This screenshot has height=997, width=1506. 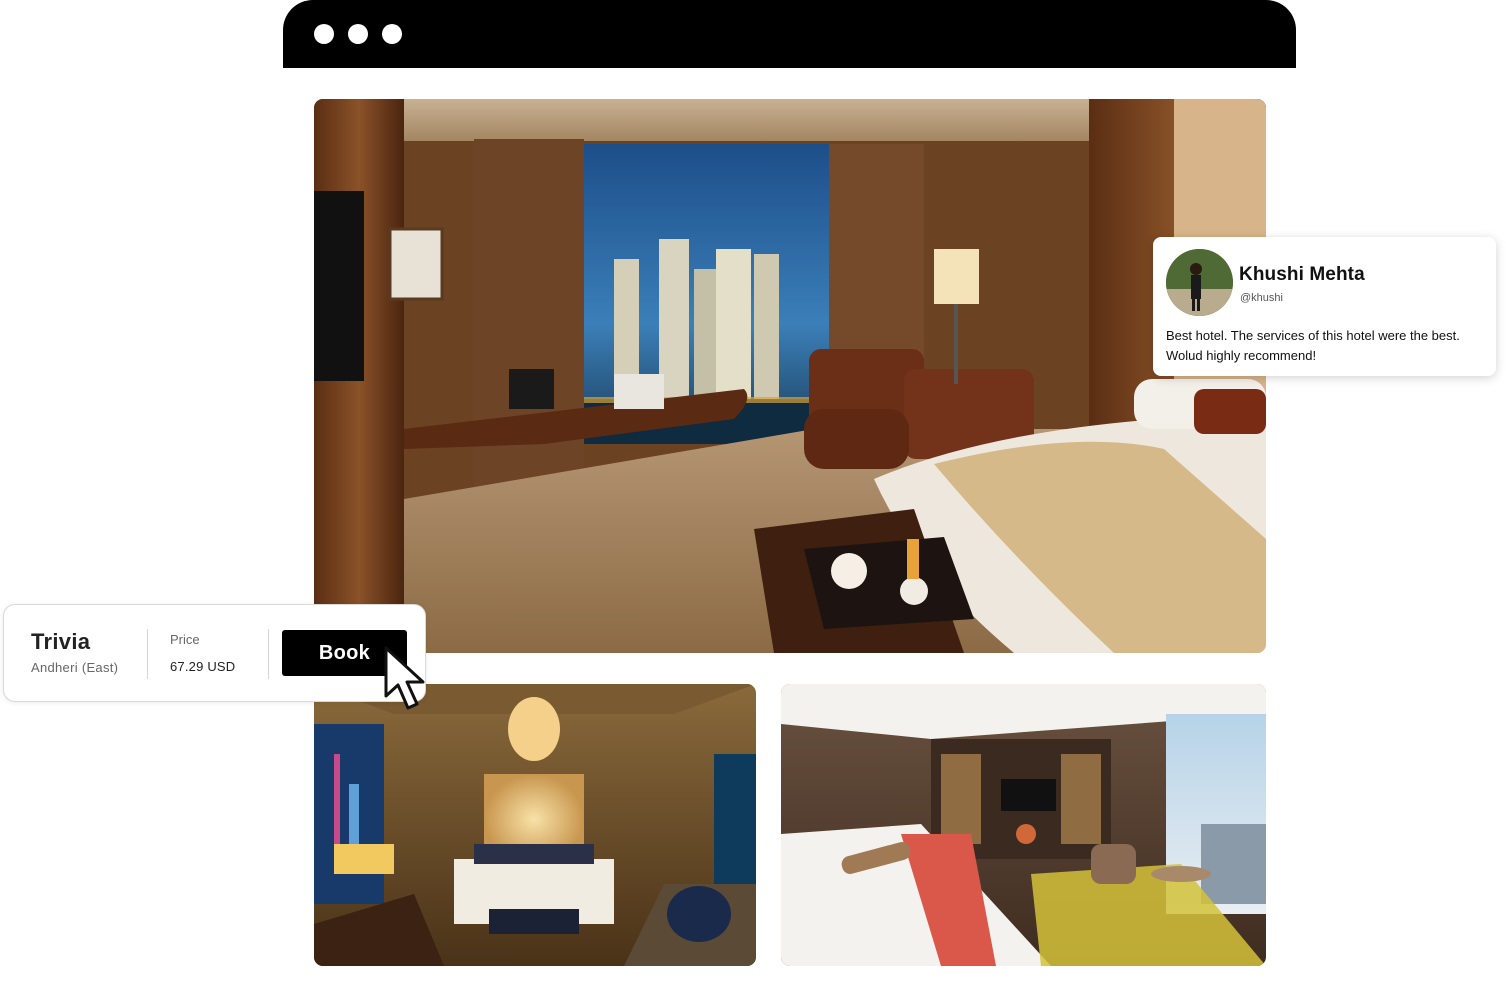 What do you see at coordinates (1261, 298) in the screenshot?
I see `reviewer-handle: @khushi` at bounding box center [1261, 298].